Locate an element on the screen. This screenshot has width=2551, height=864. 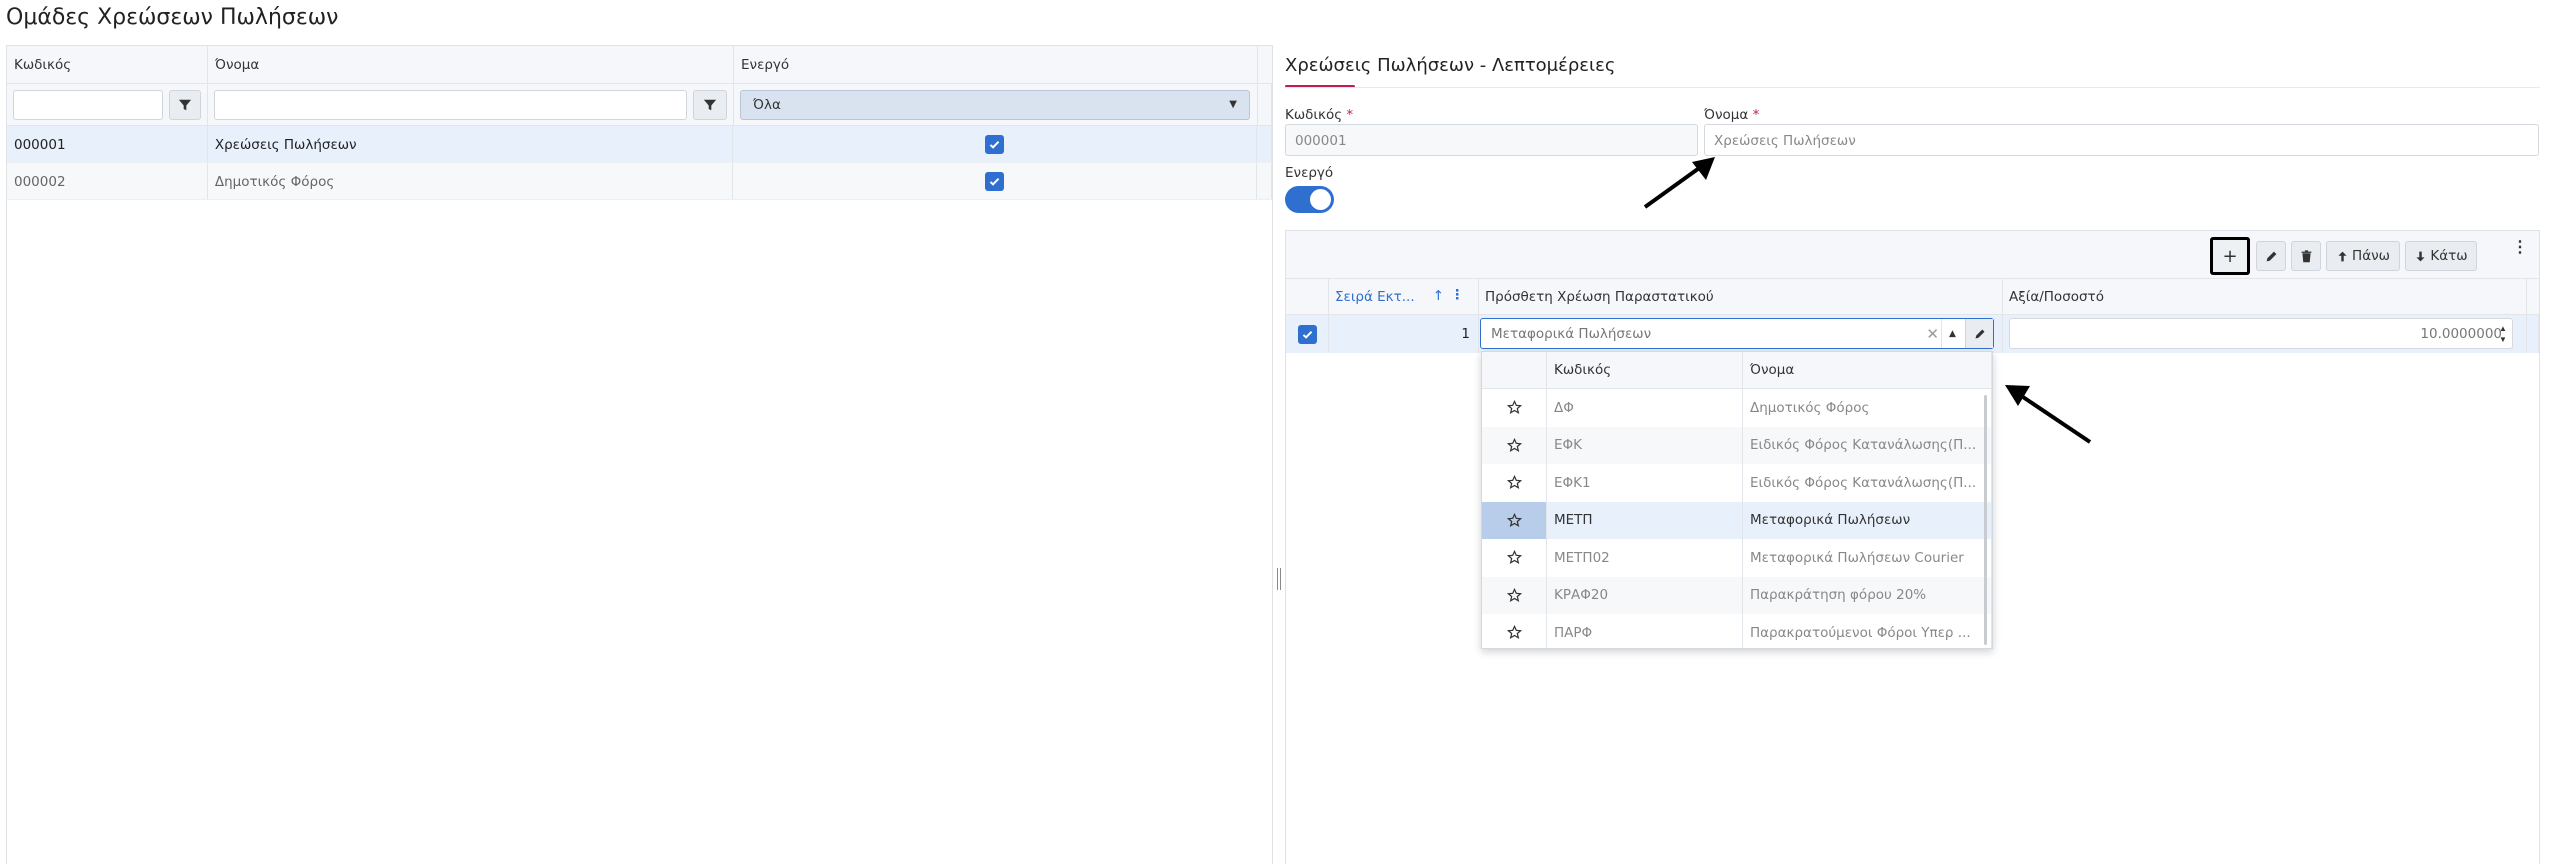
table-row: 000002 Δημοτικός Φόρος is located at coordinates (639, 181).